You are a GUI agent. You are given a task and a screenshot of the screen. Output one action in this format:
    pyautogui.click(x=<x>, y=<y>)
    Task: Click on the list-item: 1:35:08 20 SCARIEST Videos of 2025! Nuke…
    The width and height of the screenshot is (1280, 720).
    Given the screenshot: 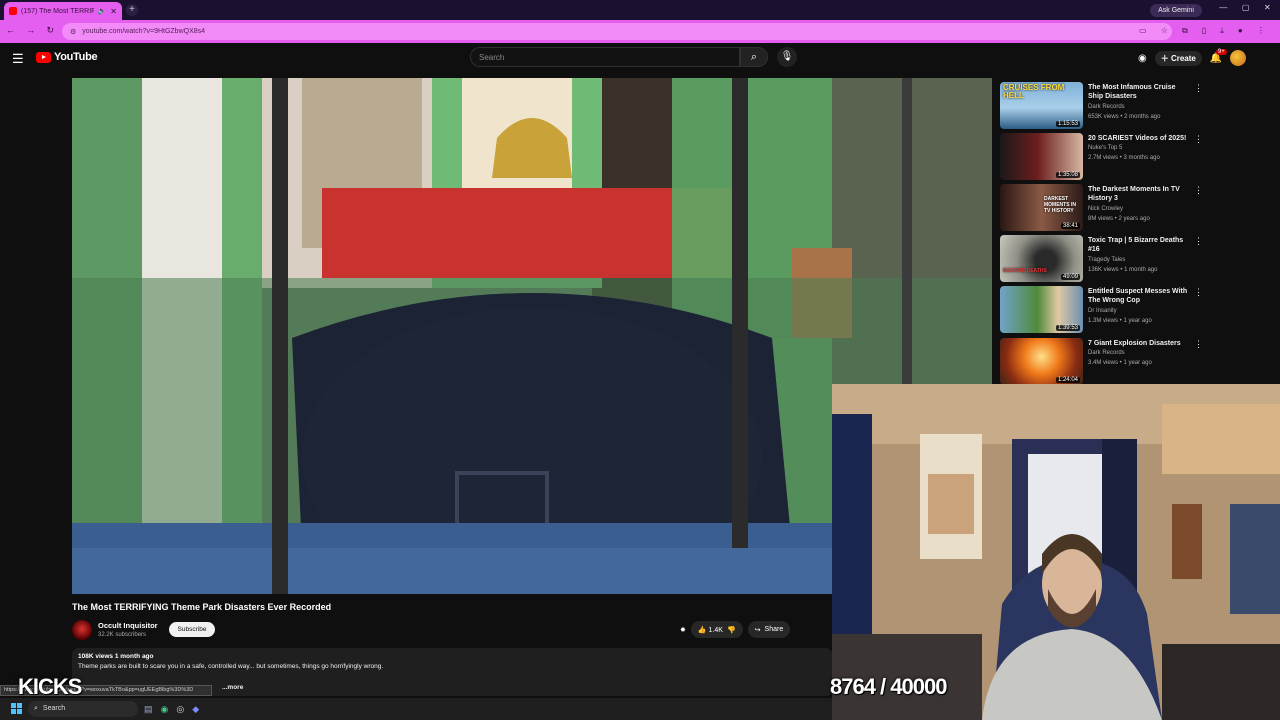 What is the action you would take?
    pyautogui.click(x=1105, y=157)
    